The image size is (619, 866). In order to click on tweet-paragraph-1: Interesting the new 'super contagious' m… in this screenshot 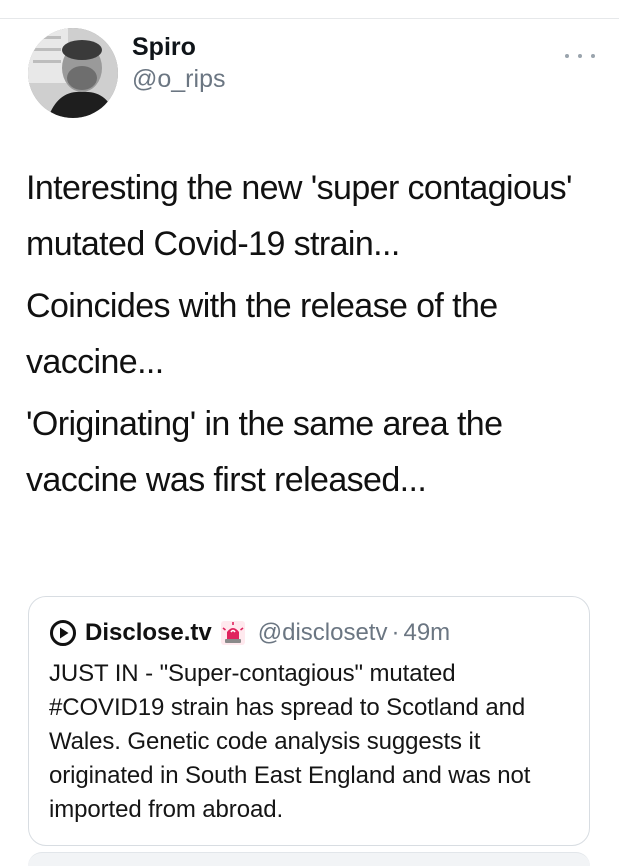, I will do `click(299, 216)`.